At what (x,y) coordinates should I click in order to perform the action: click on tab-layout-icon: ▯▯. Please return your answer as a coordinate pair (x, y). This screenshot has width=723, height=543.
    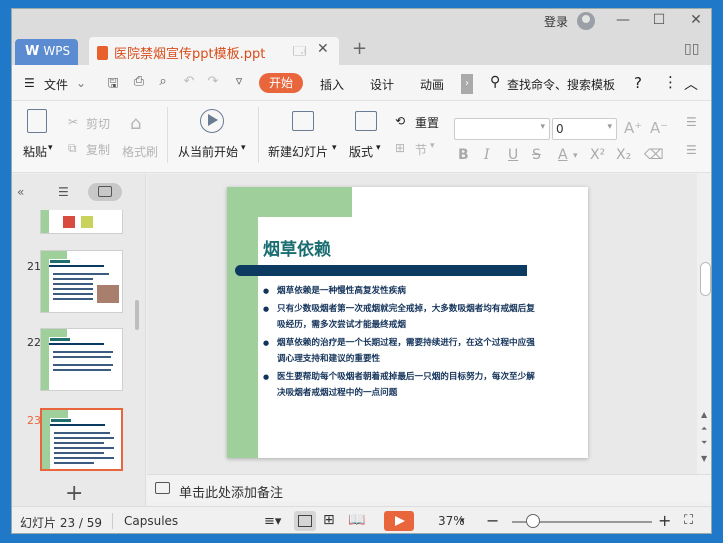
    Looking at the image, I should click on (691, 49).